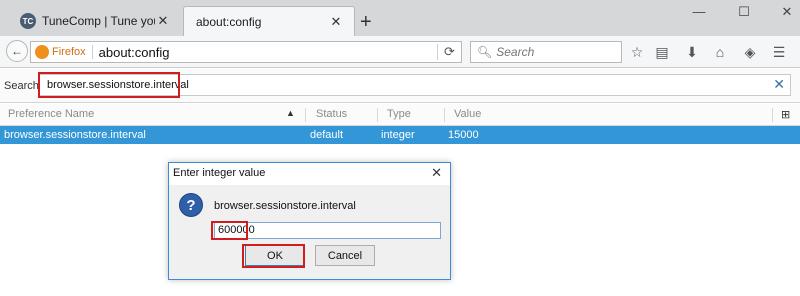  I want to click on column-header-row: Preference Name ▲ Status Type Value ⊞, so click(400, 115).